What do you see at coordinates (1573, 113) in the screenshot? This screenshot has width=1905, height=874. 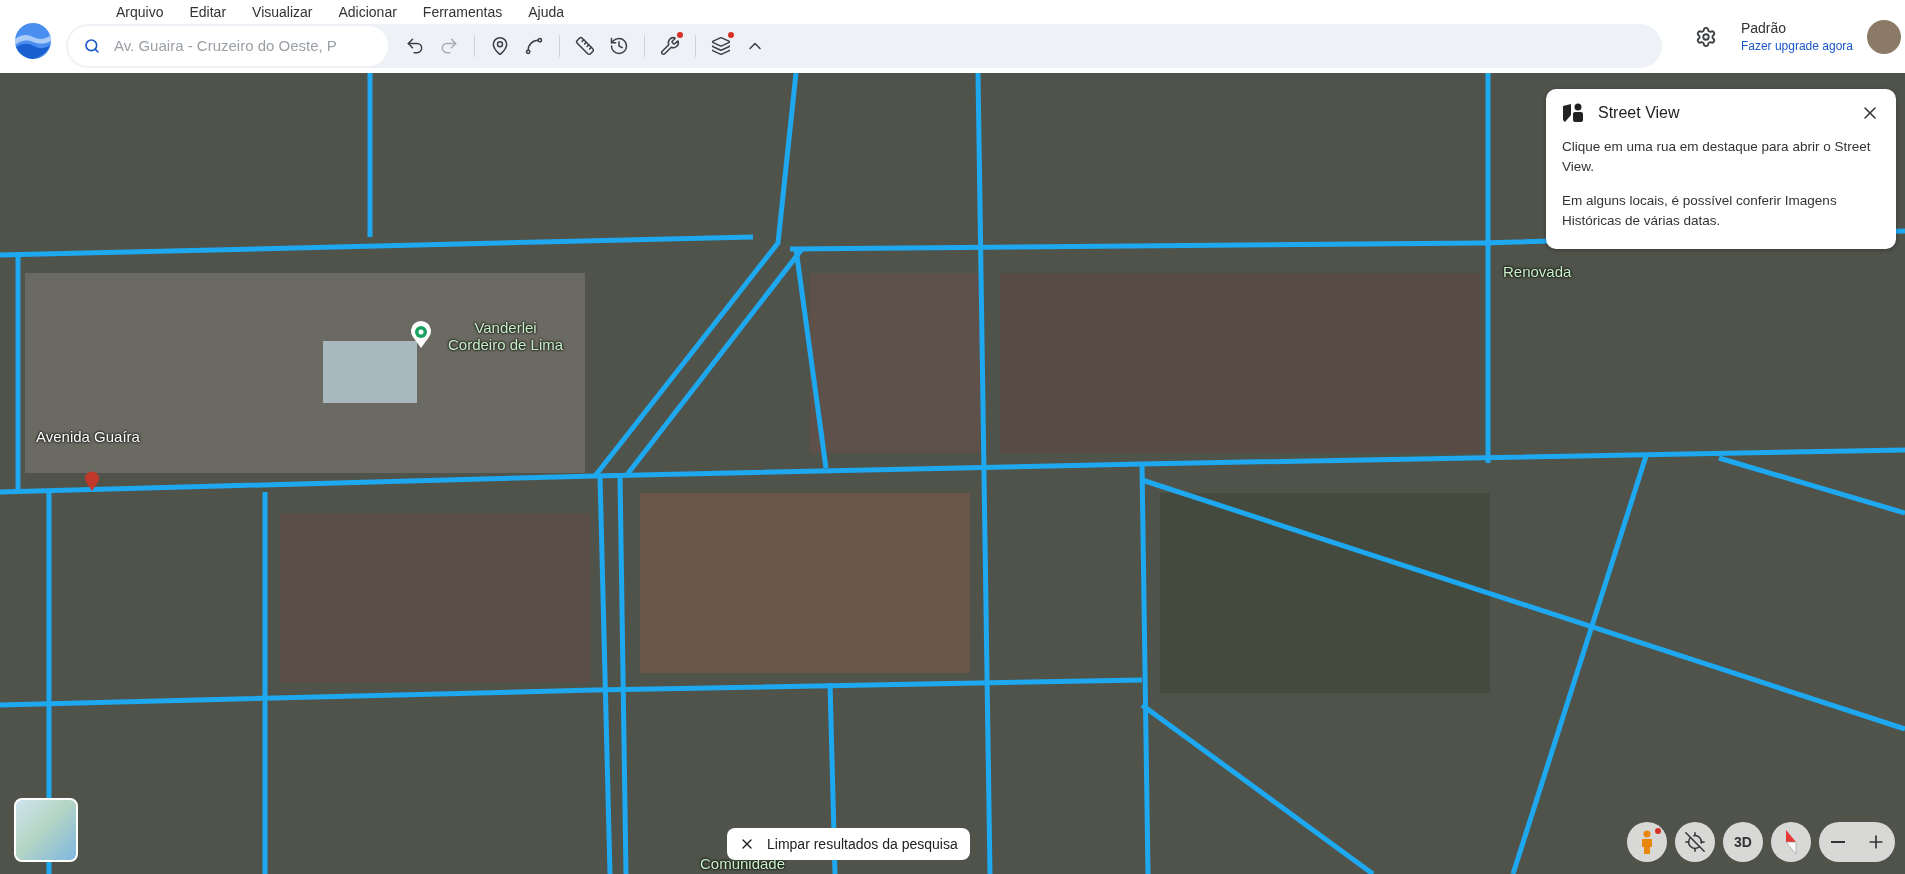 I see `street-view-icon` at bounding box center [1573, 113].